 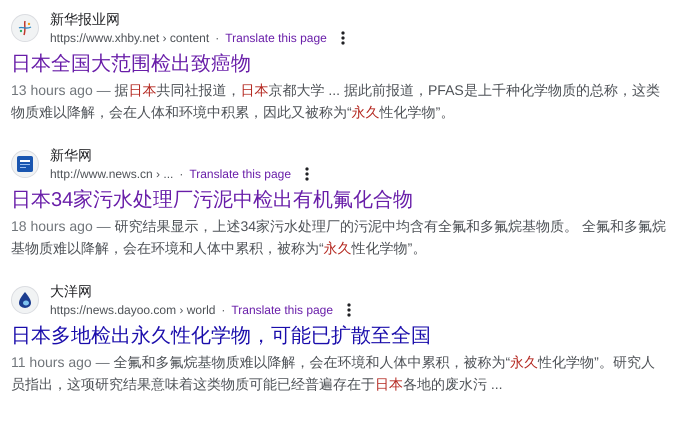 I want to click on site-name: 新华报业网, so click(x=85, y=19).